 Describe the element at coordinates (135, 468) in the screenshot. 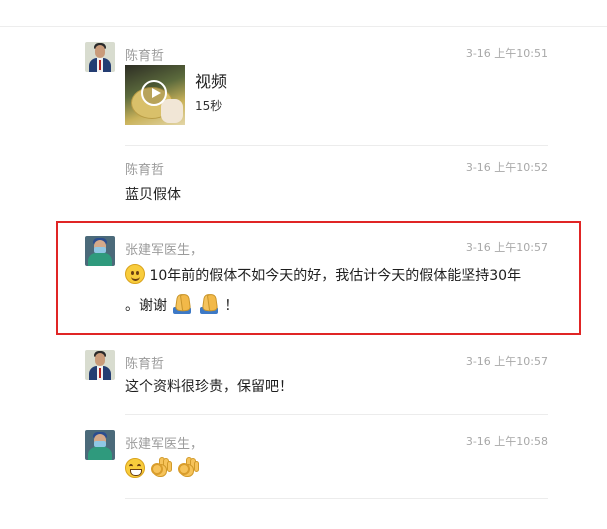

I see `grin-emoji-icon` at that location.